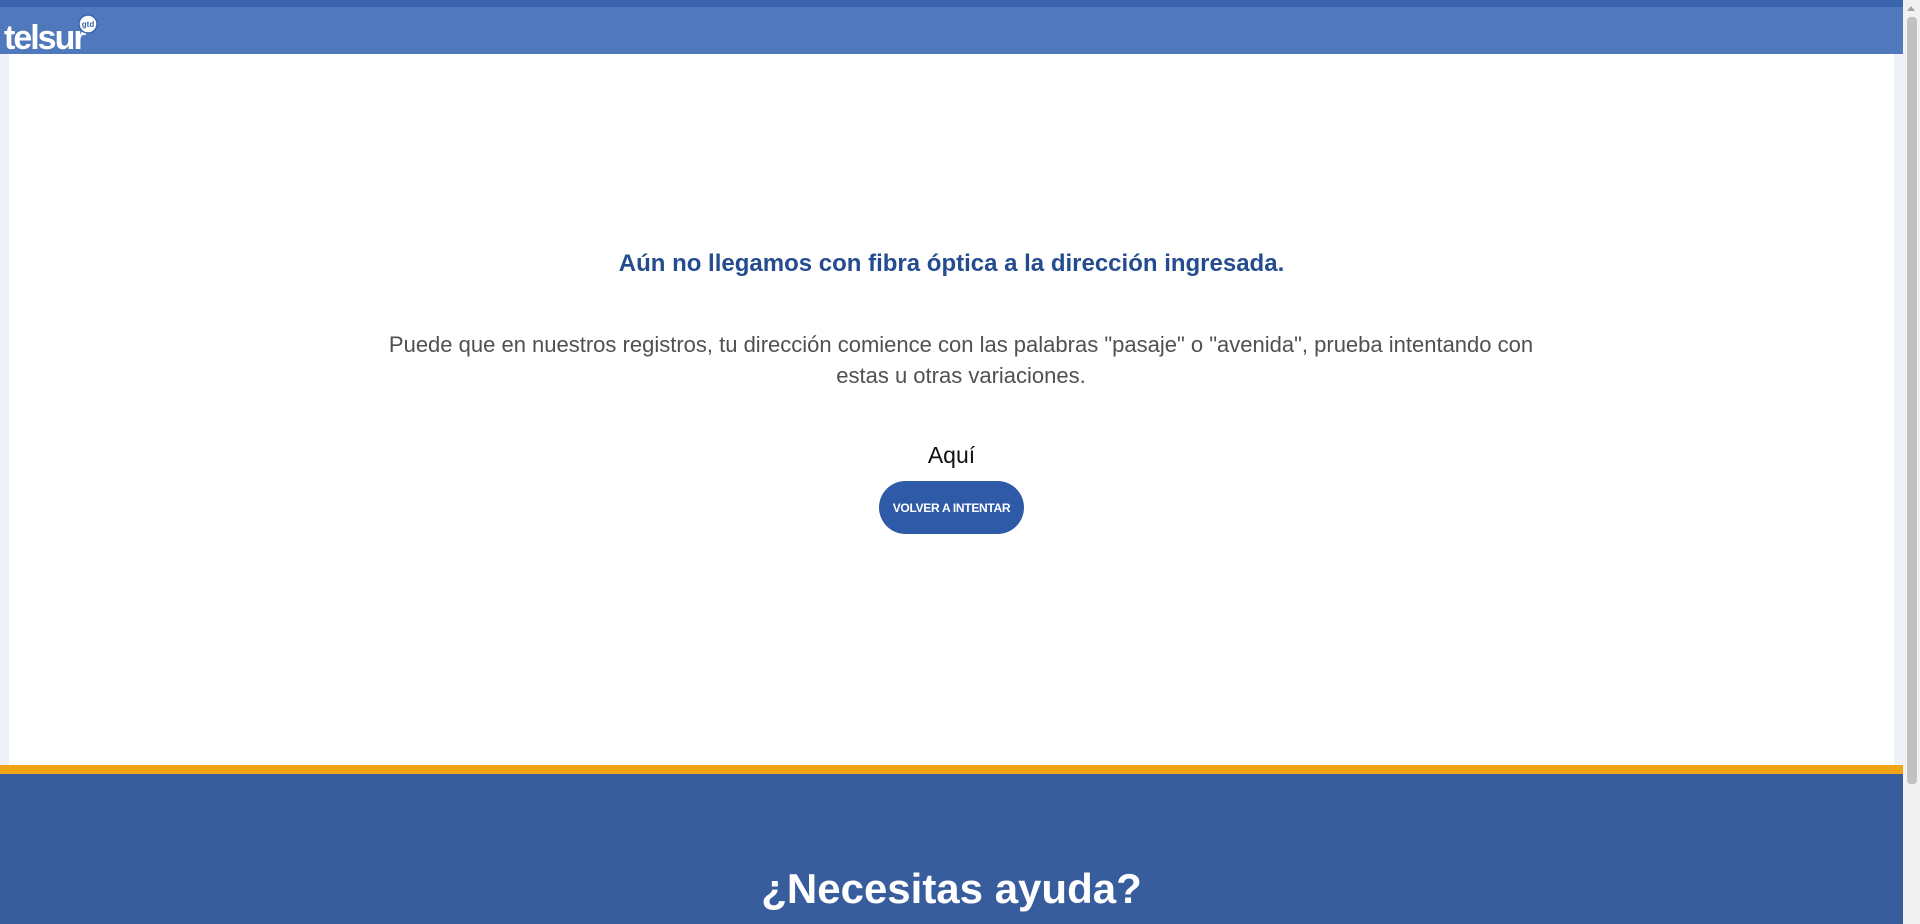  Describe the element at coordinates (951, 32) in the screenshot. I see `site-header: telsur gtd` at that location.